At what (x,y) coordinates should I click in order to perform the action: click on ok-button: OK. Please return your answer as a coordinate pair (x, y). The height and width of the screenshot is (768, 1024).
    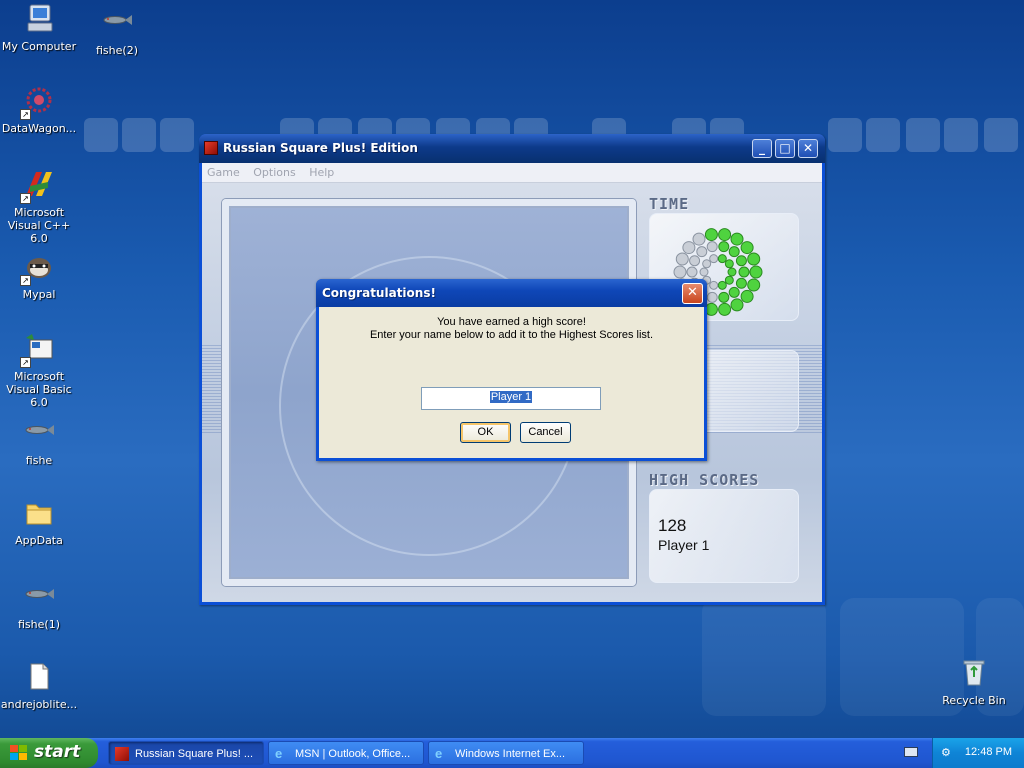
    Looking at the image, I should click on (485, 432).